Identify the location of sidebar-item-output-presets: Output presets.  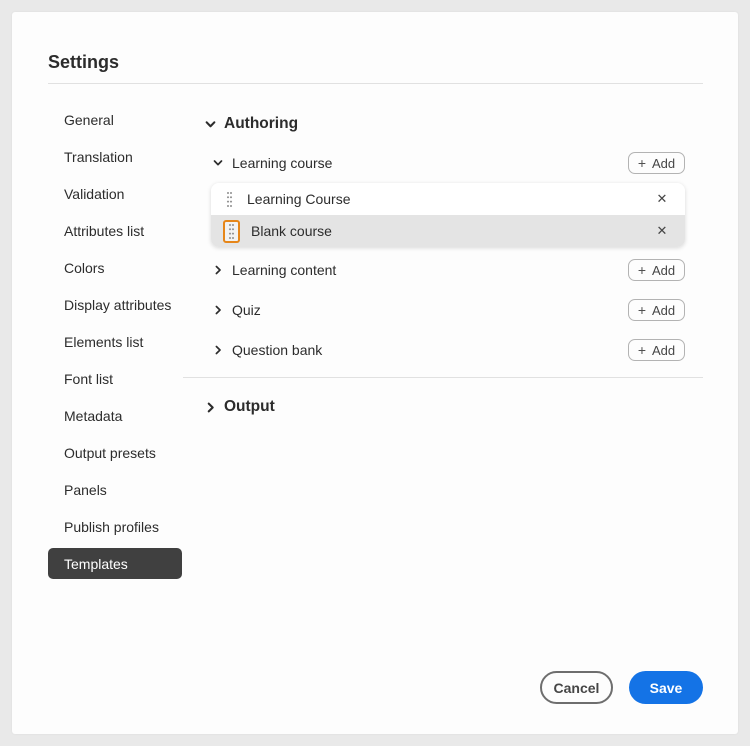
(115, 452).